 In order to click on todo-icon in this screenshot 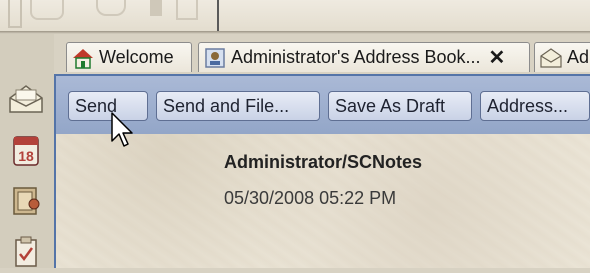, I will do `click(26, 251)`.